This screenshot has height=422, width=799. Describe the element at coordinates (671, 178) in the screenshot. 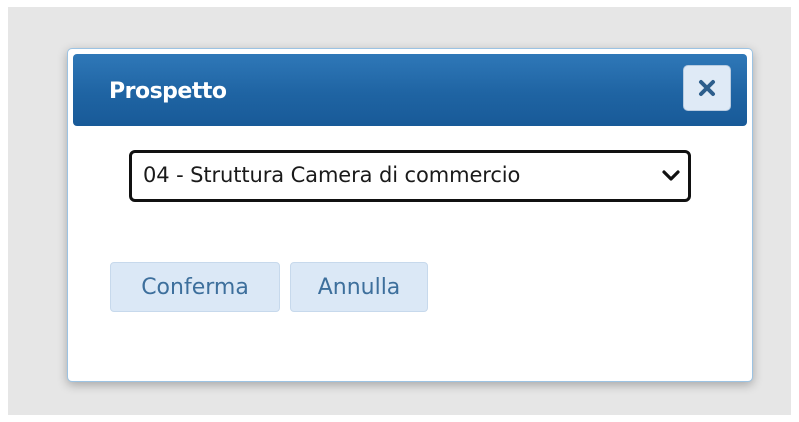

I see `chevron-down-icon` at that location.